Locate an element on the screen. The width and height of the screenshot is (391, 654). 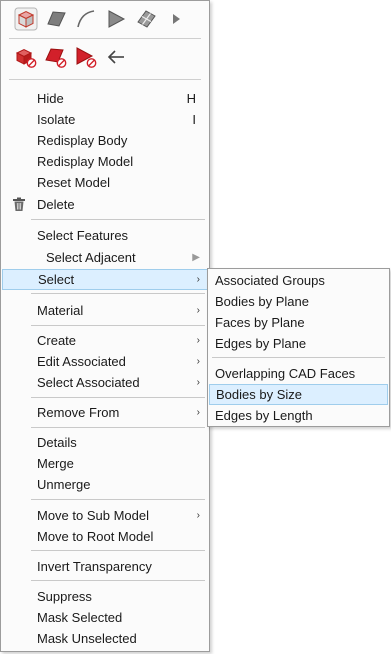
shortcut-key: I is located at coordinates (194, 119).